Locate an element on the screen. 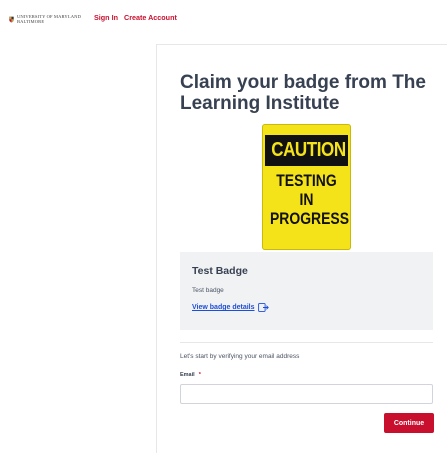  sign-in-link: Sign In is located at coordinates (106, 17).